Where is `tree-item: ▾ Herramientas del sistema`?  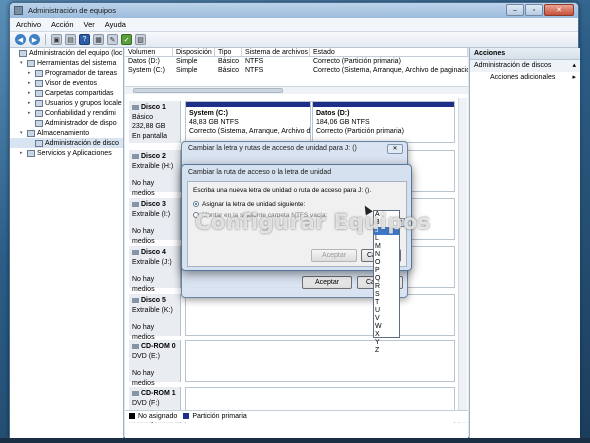
tree-item: ▾ Herramientas del sistema is located at coordinates (66, 63).